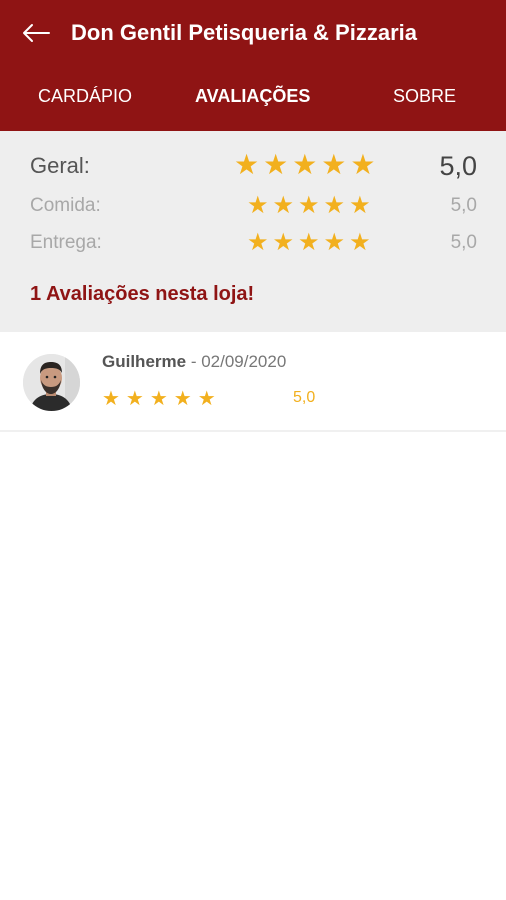 This screenshot has height=900, width=506. I want to click on rating-row-geral: Geral: ★★★★★ 5,0, so click(253, 166).